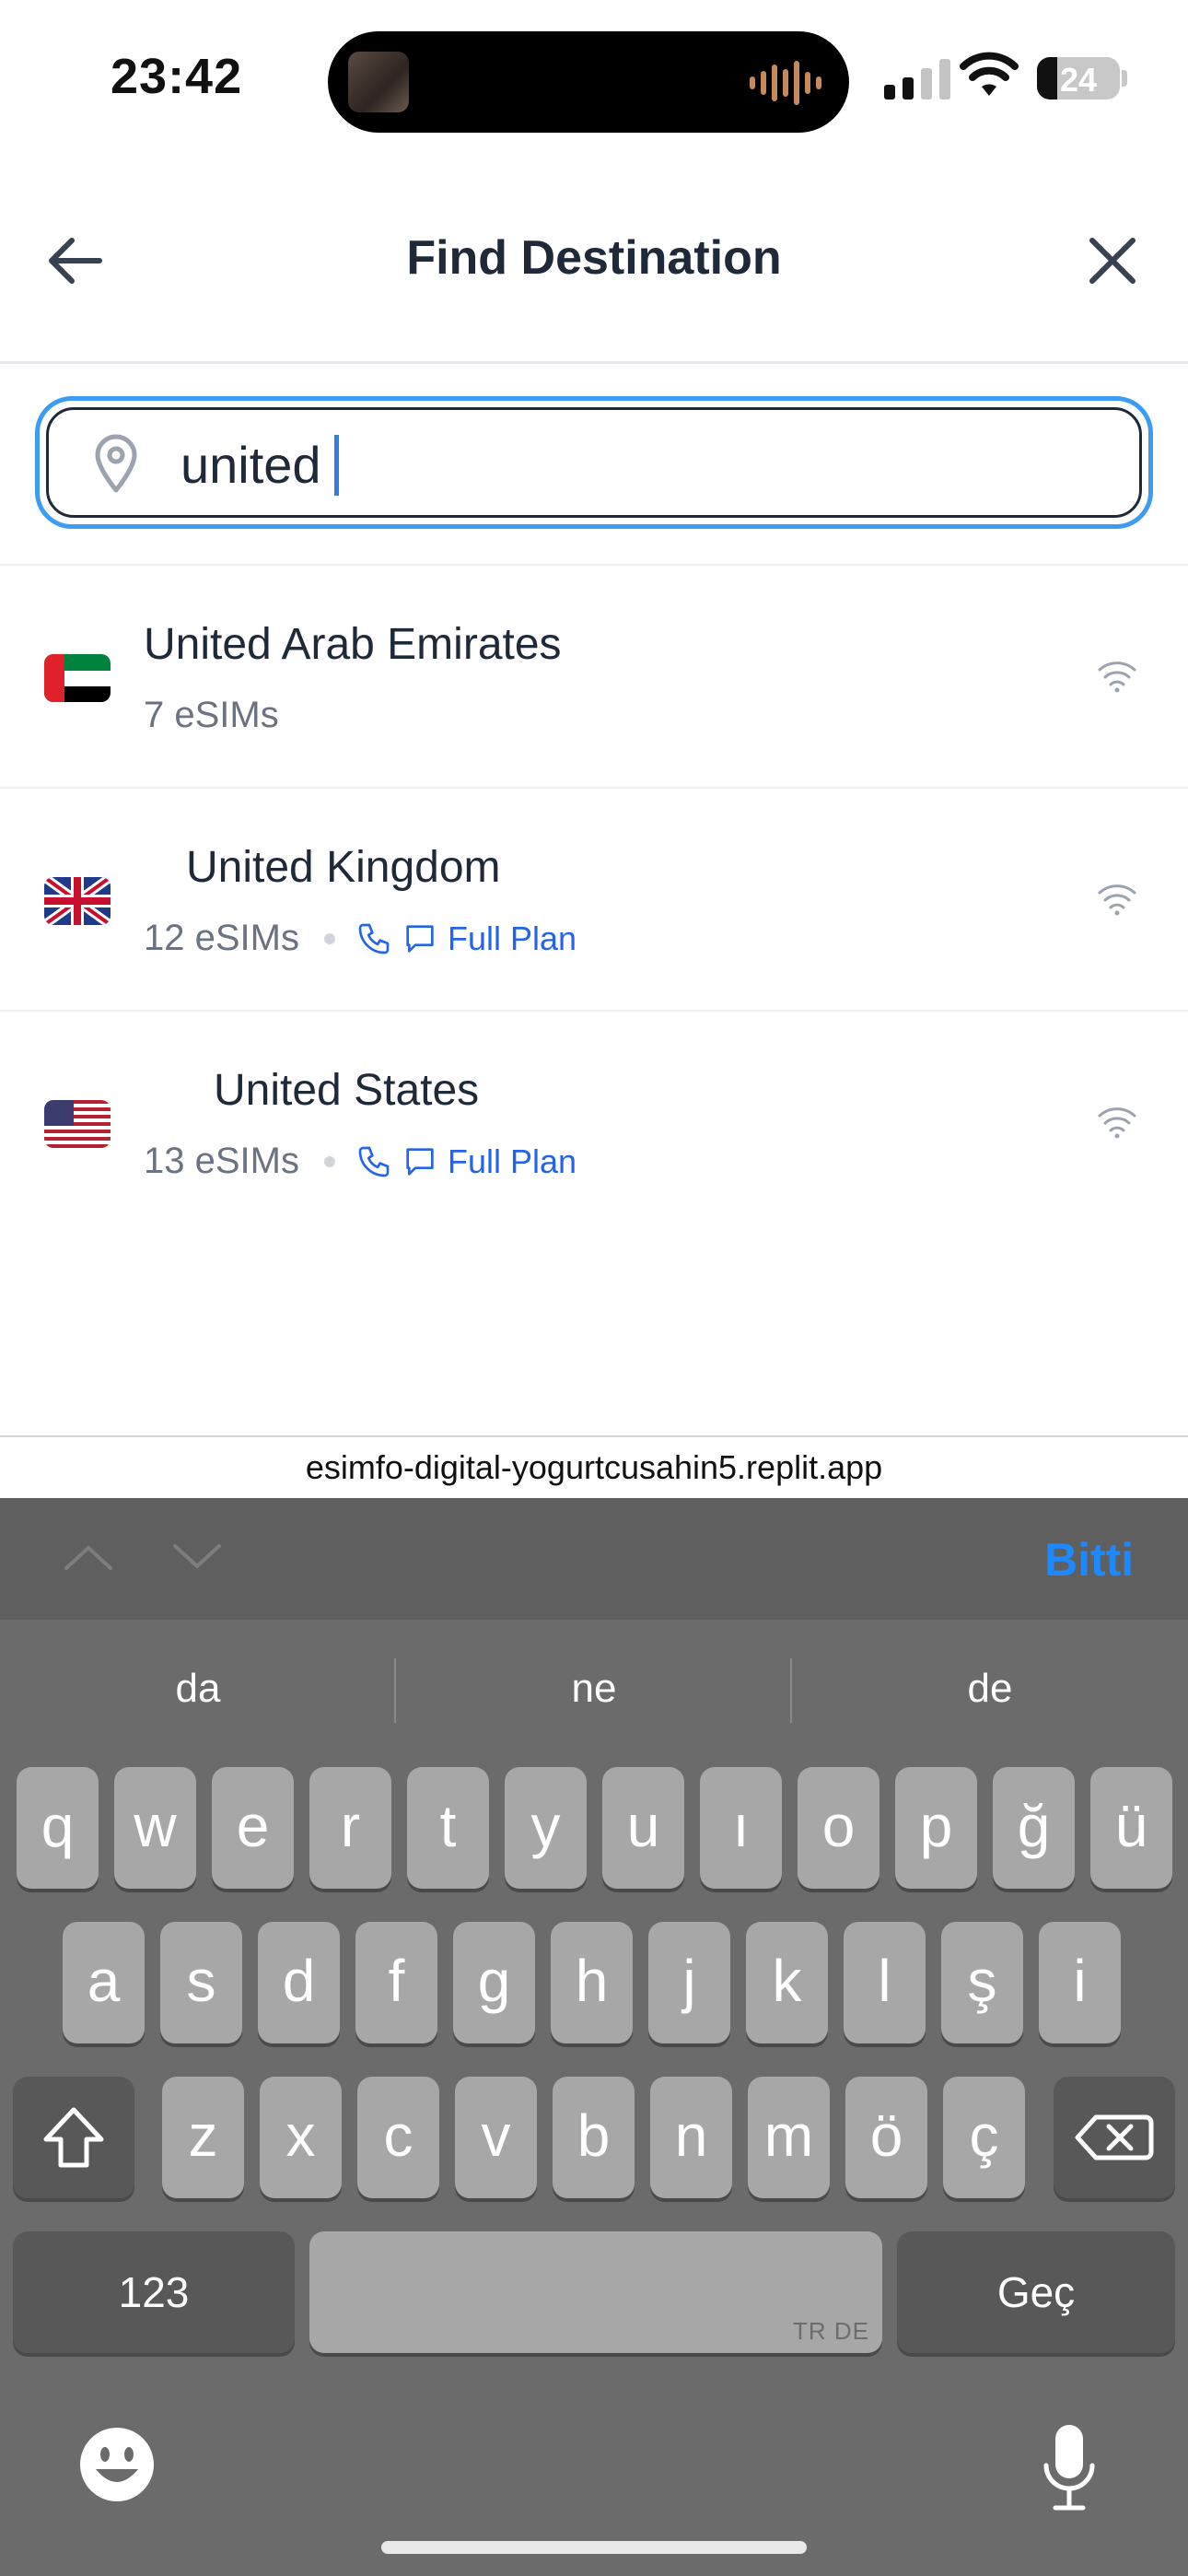  Describe the element at coordinates (885, 1982) in the screenshot. I see `key-l: l` at that location.